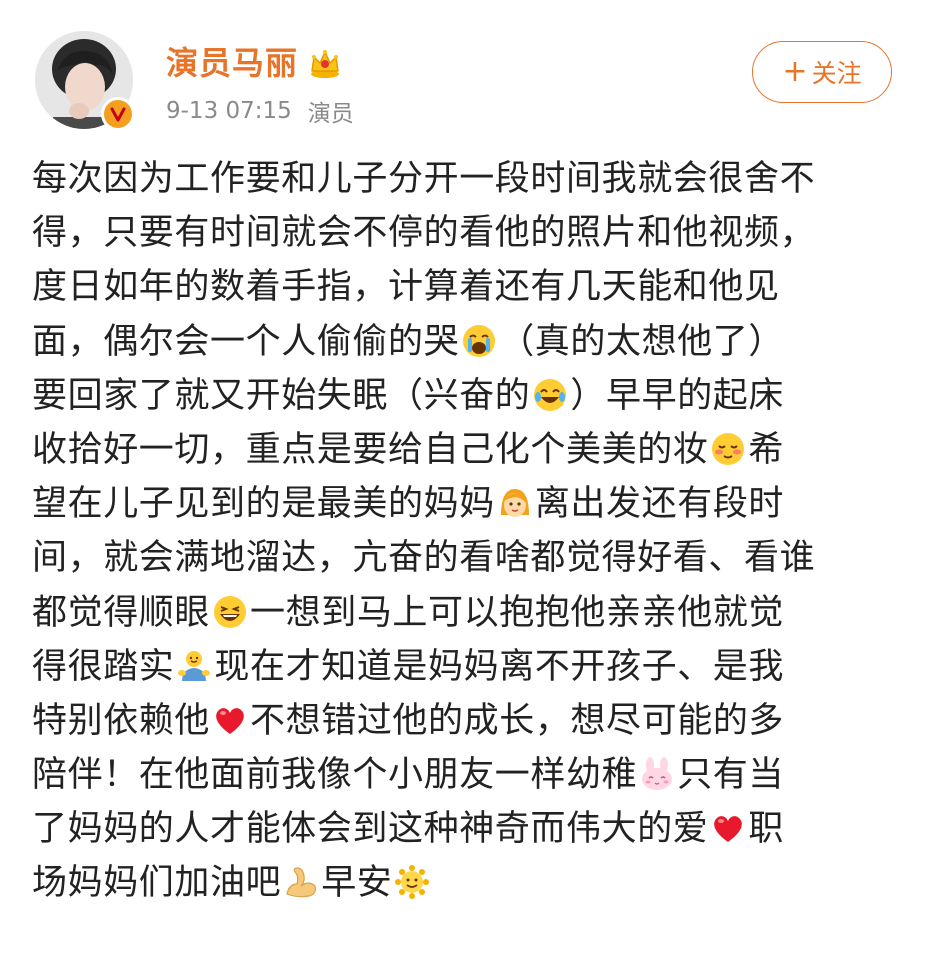 This screenshot has width=929, height=953. What do you see at coordinates (659, 504) in the screenshot?
I see `post-text-segment: 离出发还有段时` at bounding box center [659, 504].